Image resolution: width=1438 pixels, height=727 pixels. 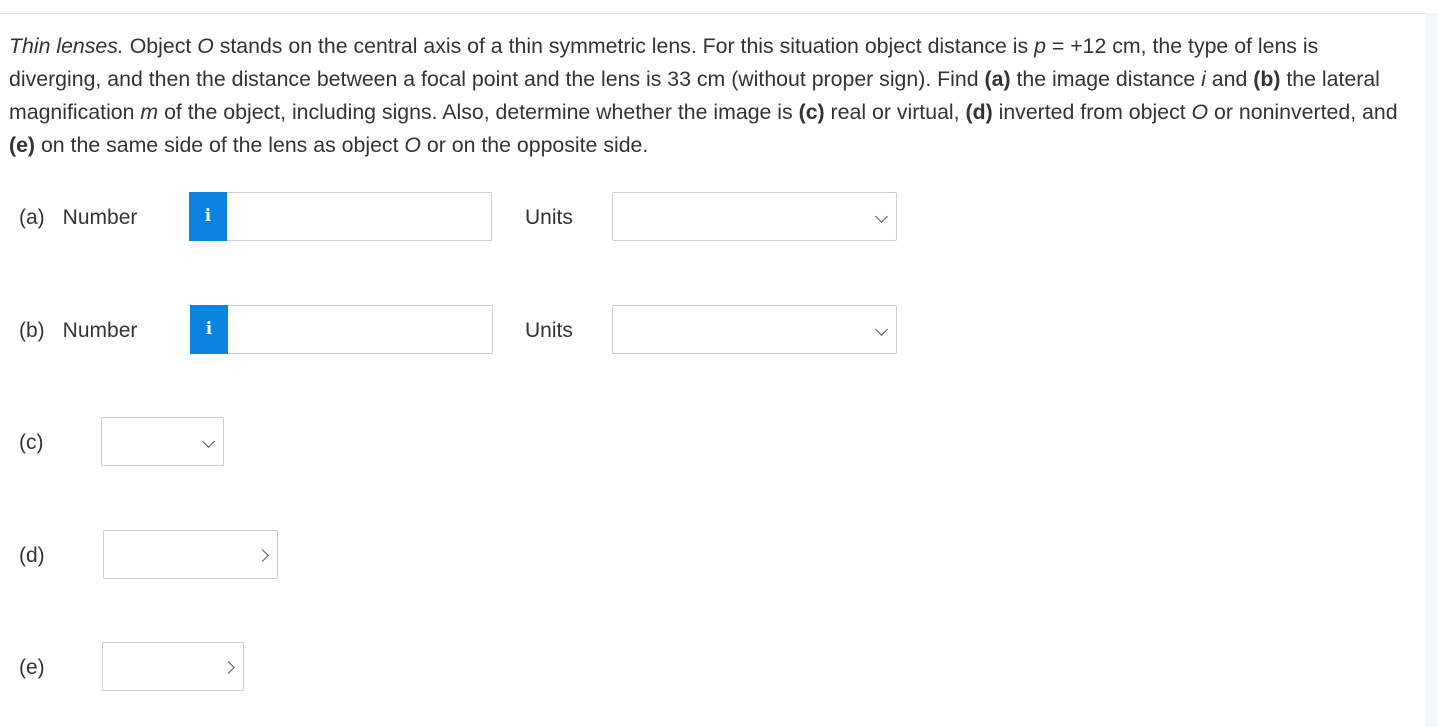 I want to click on part-b-label: (b) Number, so click(x=78, y=331).